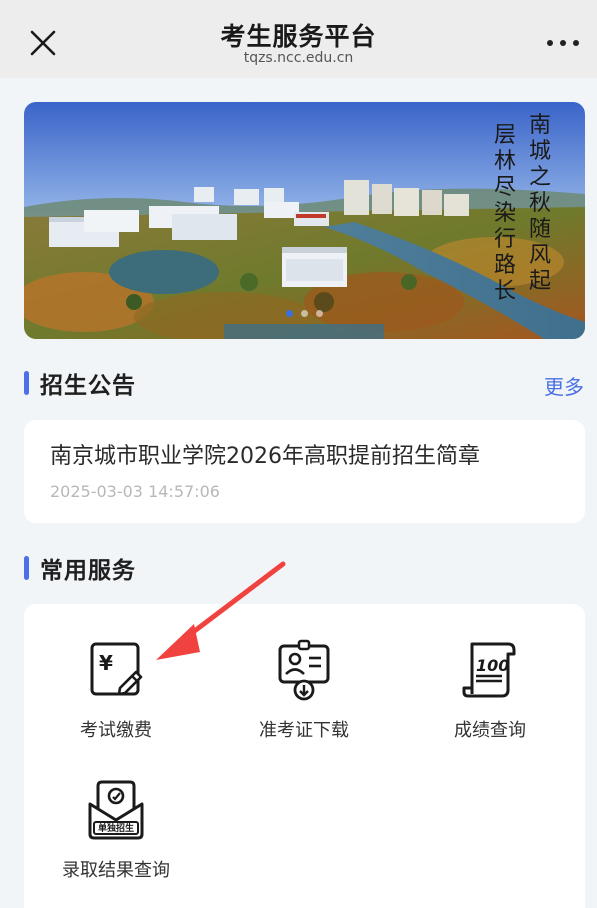 The image size is (597, 908). Describe the element at coordinates (116, 730) in the screenshot. I see `service-label: 考试缴费` at that location.